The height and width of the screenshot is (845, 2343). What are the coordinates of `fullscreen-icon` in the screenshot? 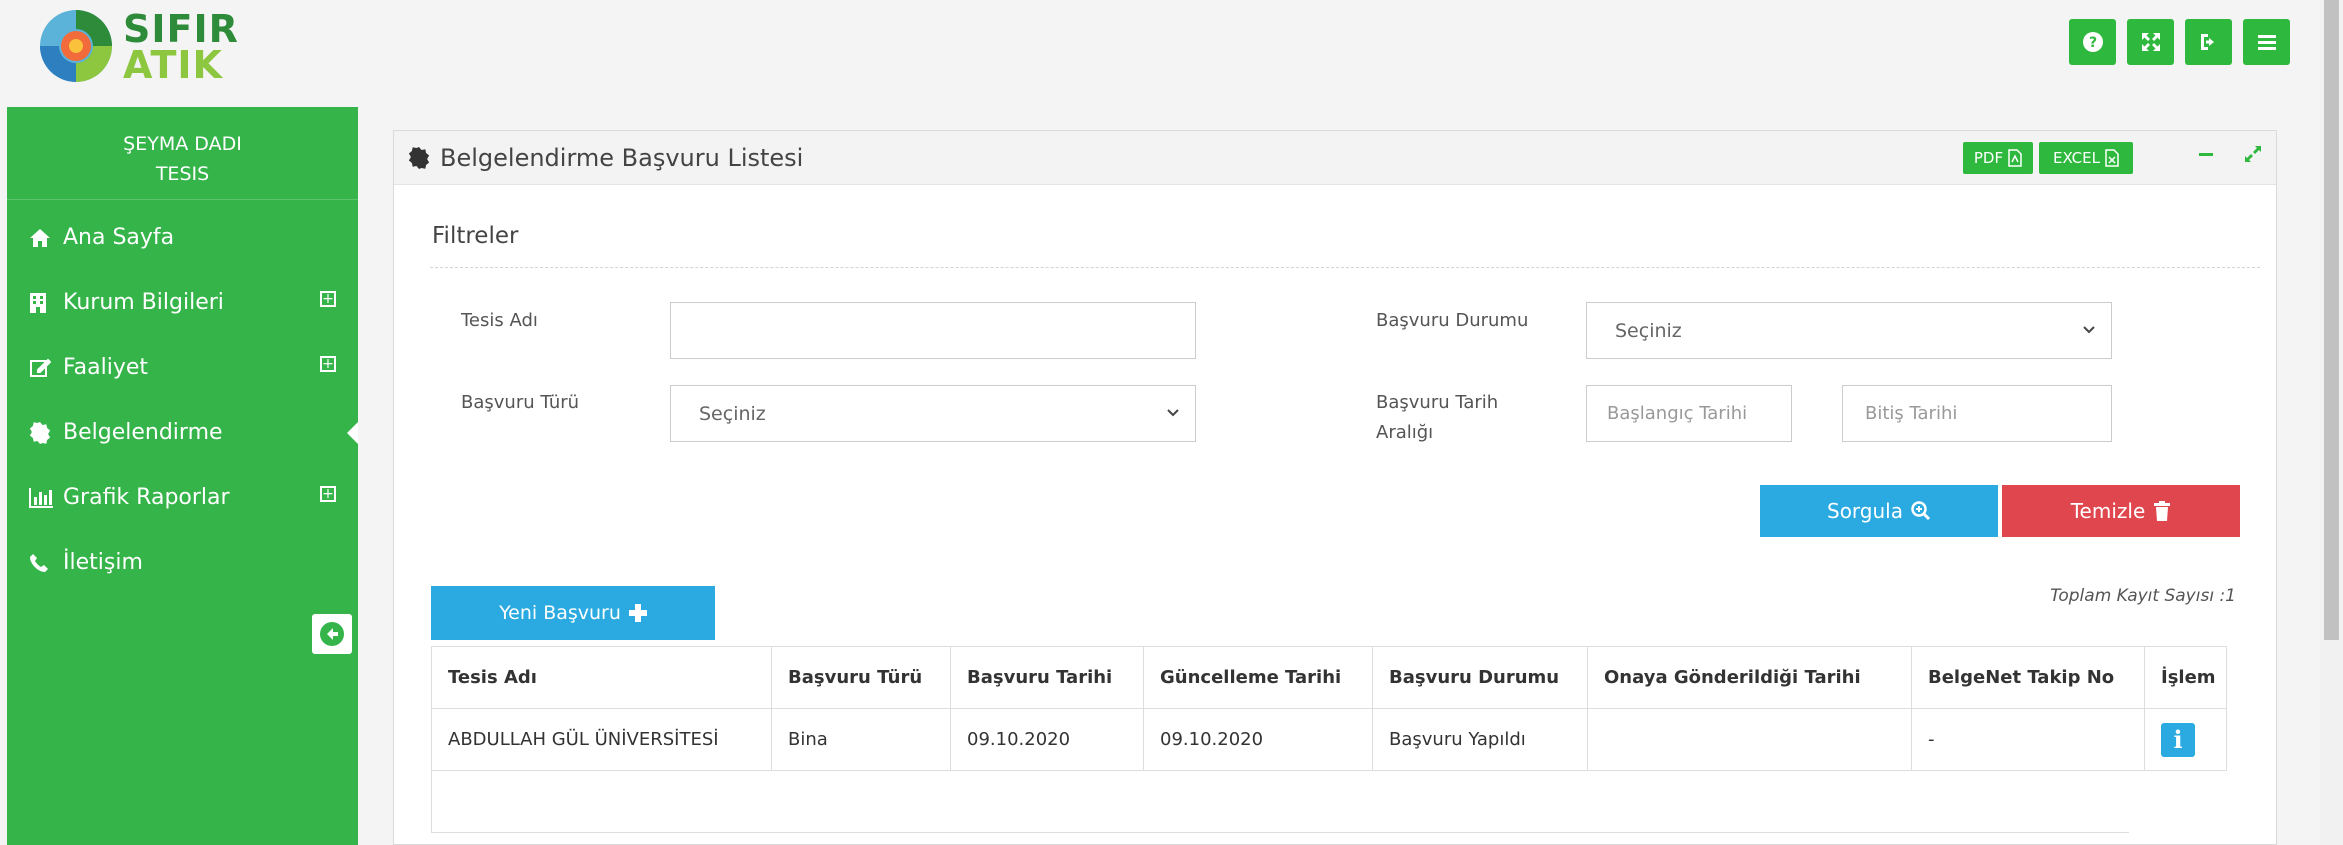 It's located at (2150, 42).